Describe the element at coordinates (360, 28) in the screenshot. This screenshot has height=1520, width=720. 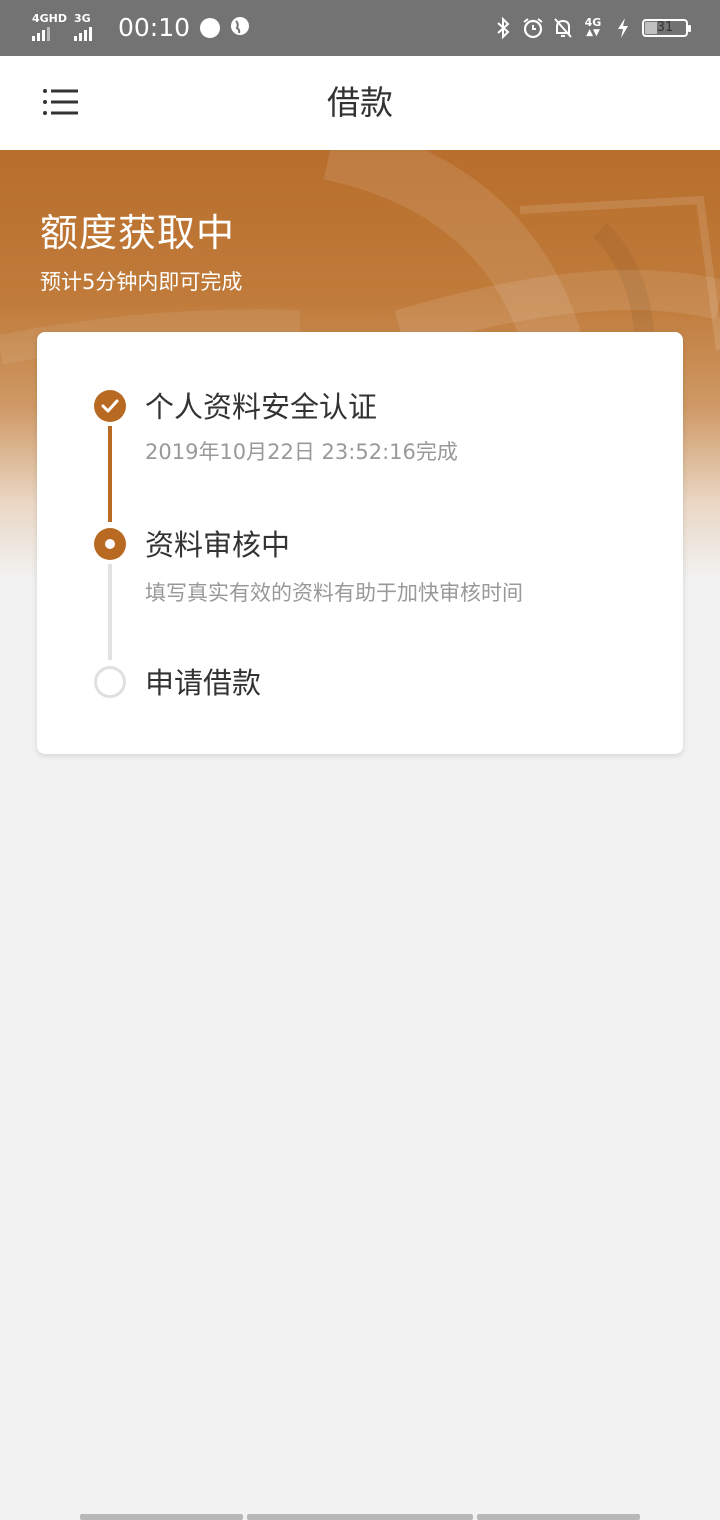
I see `status-bar: 4GHD 3G 00:10 4G ▲▼ 31` at that location.